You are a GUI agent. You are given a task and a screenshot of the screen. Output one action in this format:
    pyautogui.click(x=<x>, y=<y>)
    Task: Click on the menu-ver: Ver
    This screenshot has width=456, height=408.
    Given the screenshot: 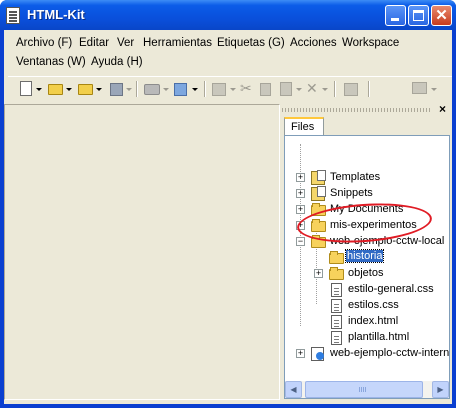 What is the action you would take?
    pyautogui.click(x=125, y=43)
    